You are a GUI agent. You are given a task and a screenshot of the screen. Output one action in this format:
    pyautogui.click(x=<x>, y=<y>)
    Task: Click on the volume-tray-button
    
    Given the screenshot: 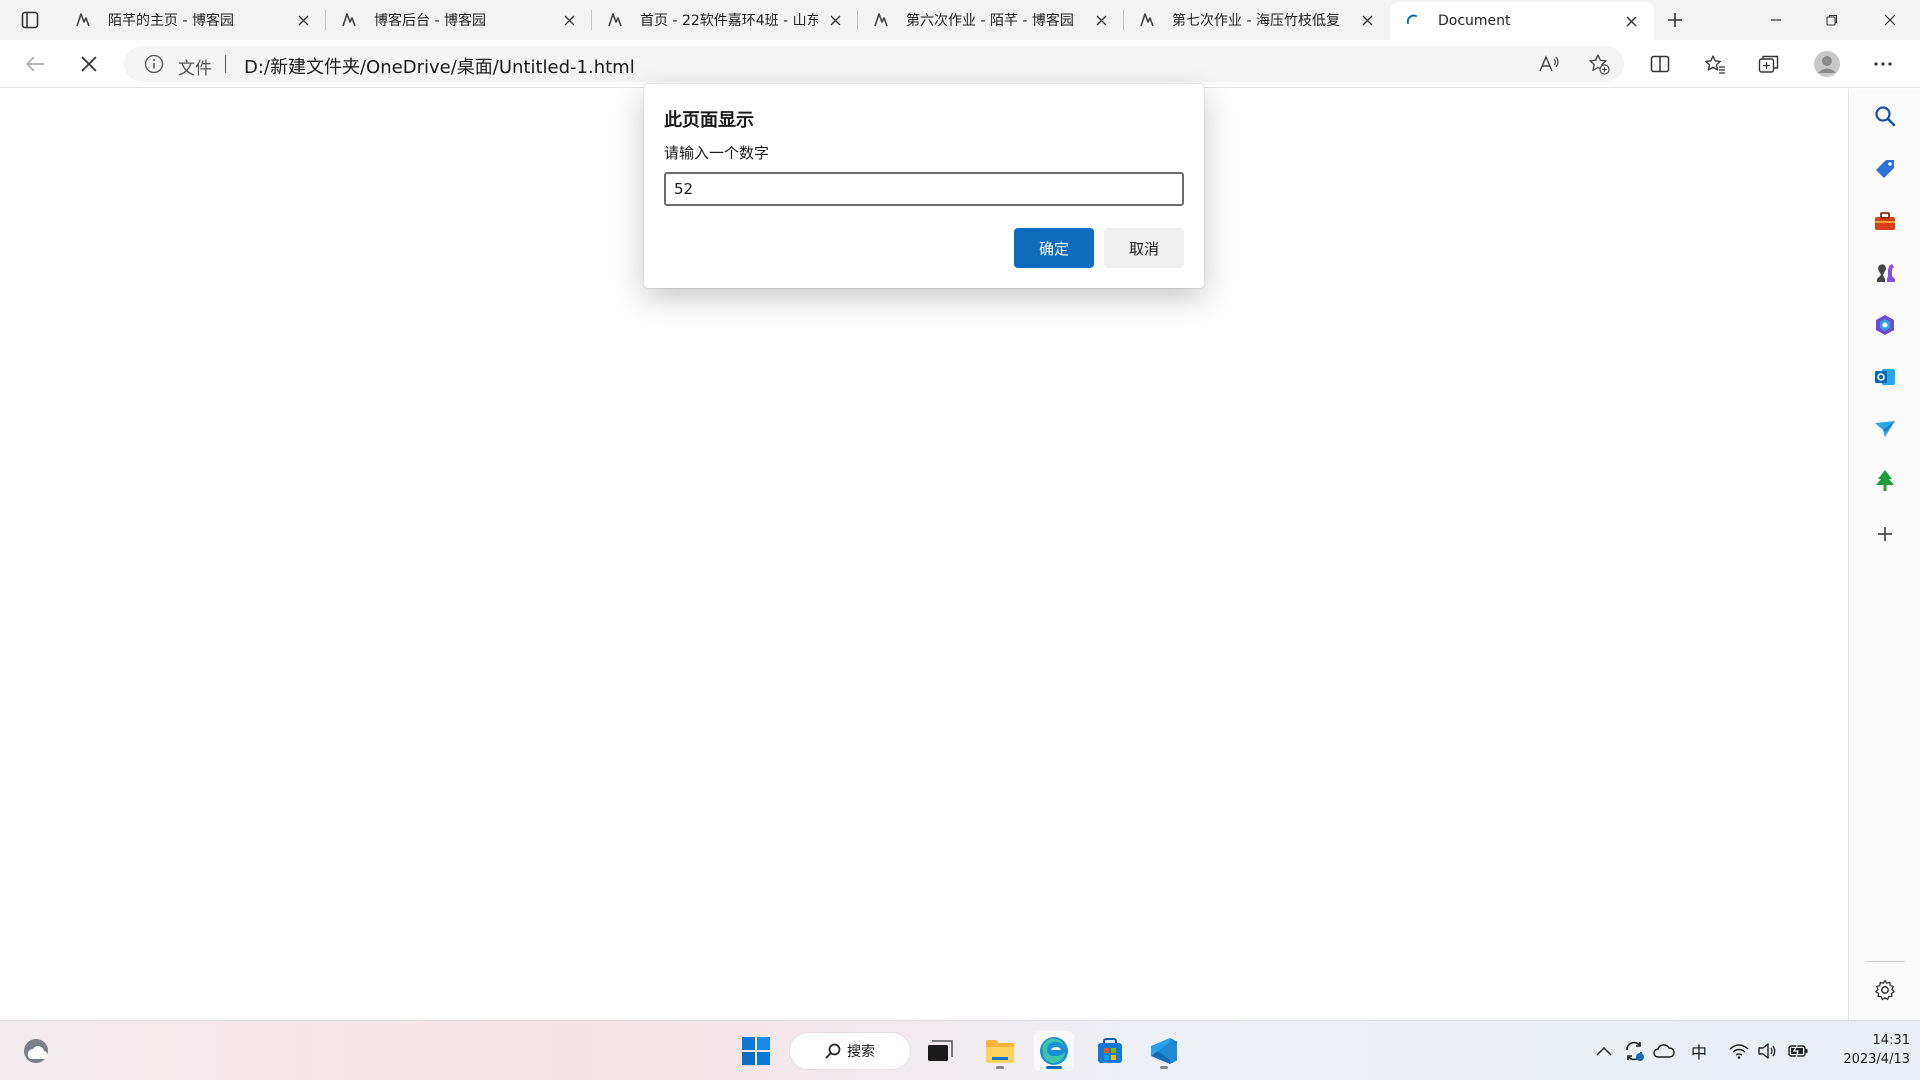 What is the action you would take?
    pyautogui.click(x=1767, y=1051)
    